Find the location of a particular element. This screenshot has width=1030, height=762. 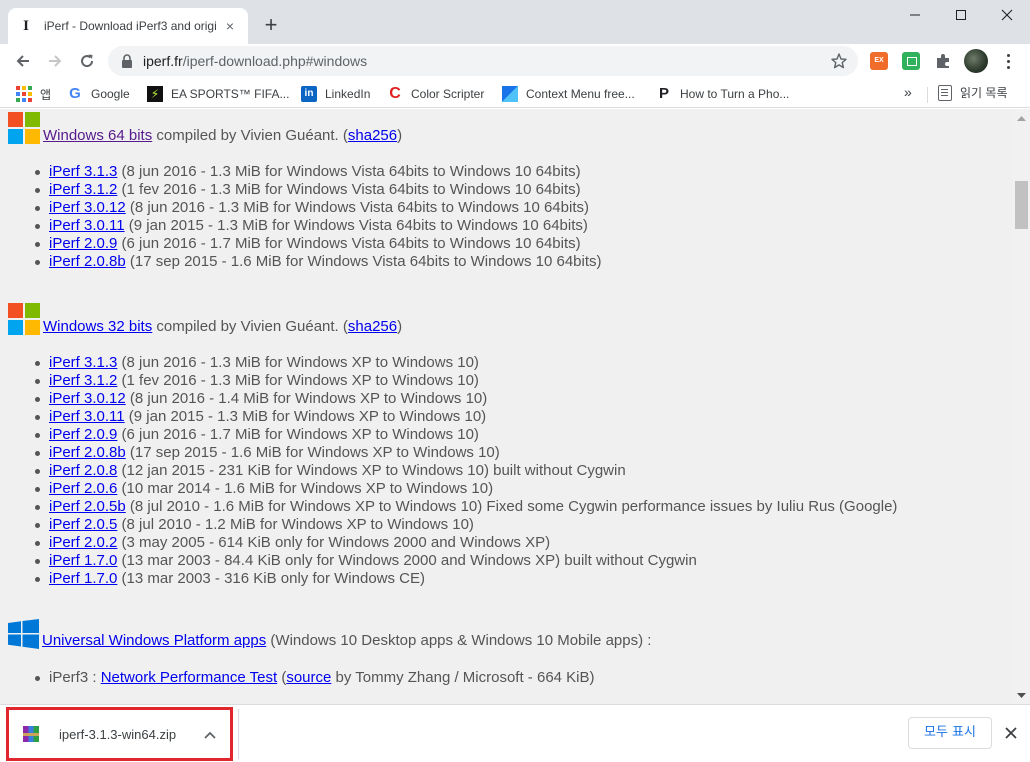

maximize-window-button is located at coordinates (961, 15).